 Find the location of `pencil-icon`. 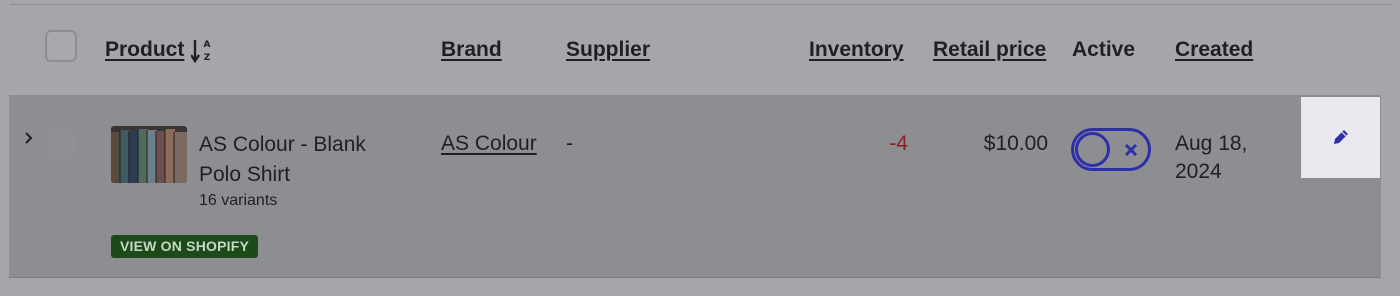

pencil-icon is located at coordinates (1341, 137).